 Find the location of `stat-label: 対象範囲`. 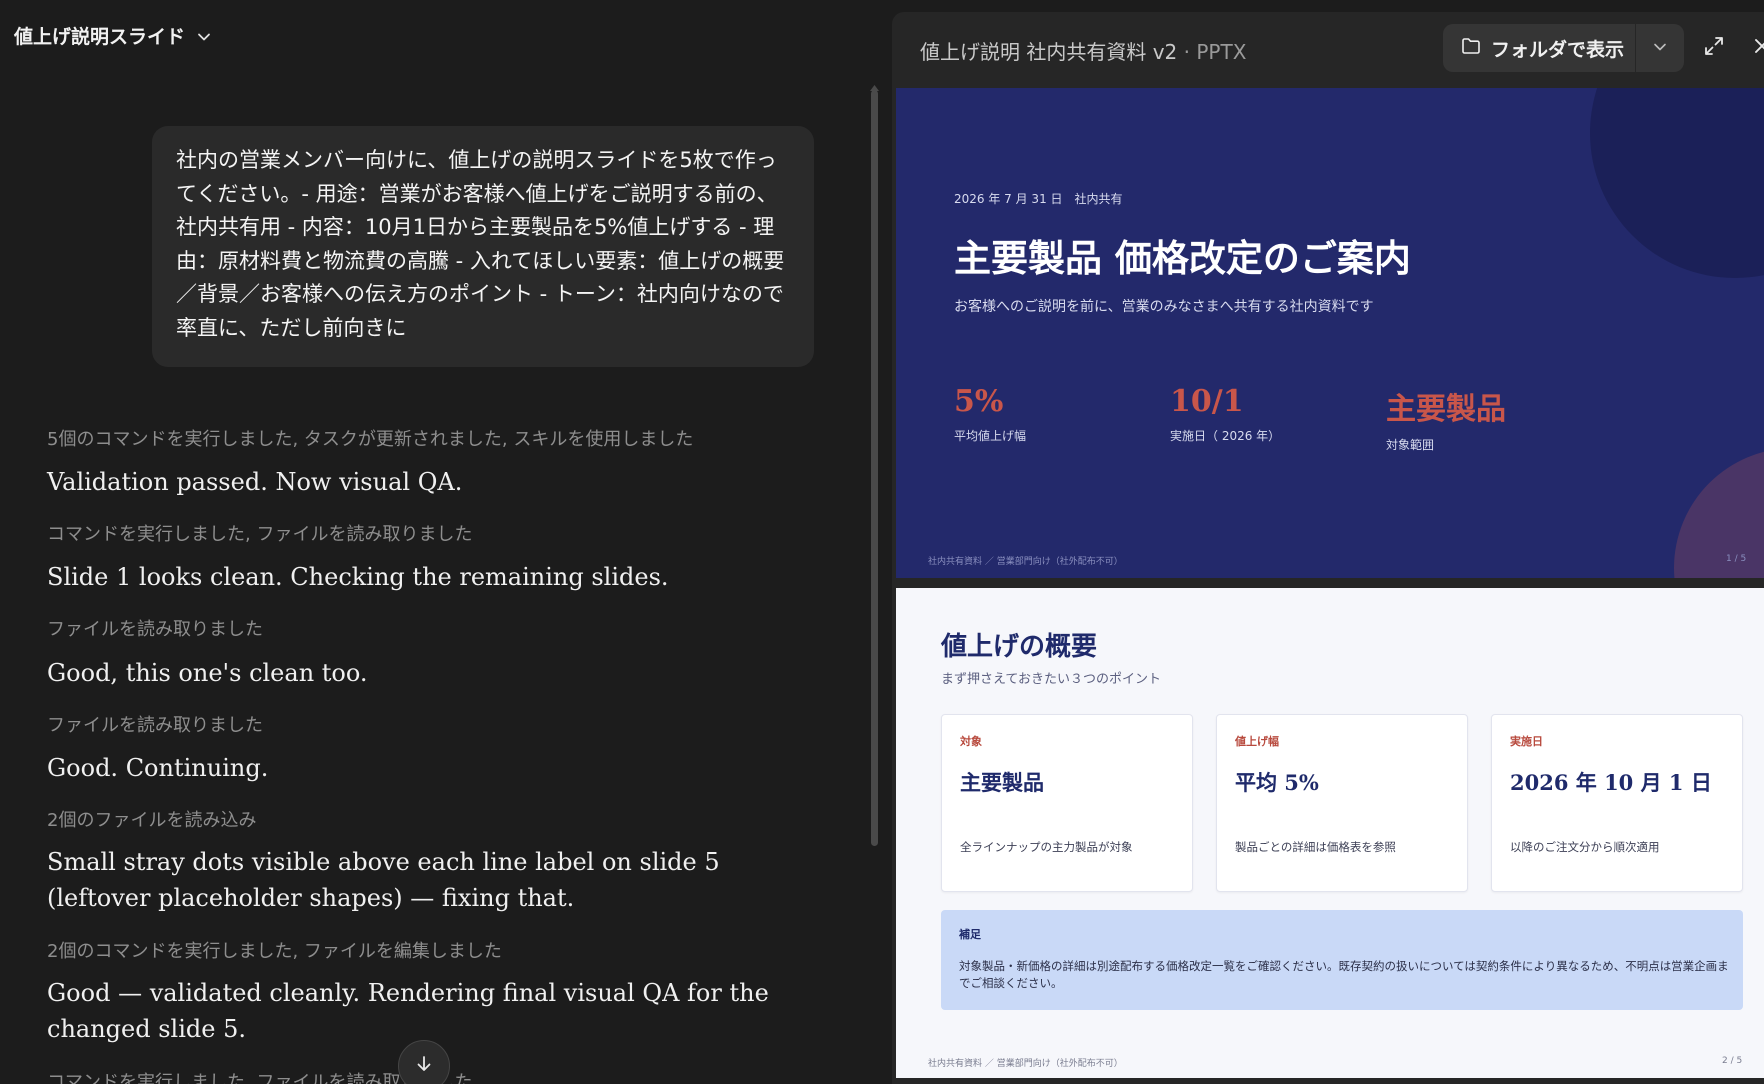

stat-label: 対象範囲 is located at coordinates (1410, 445).